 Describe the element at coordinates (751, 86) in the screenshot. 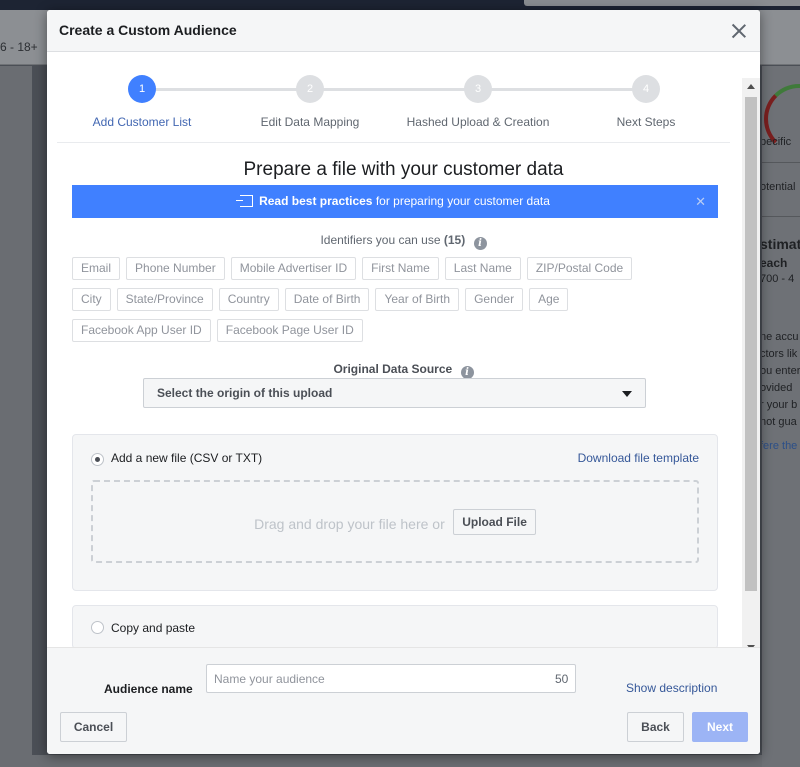

I see `scroll-up-arrow-icon` at that location.